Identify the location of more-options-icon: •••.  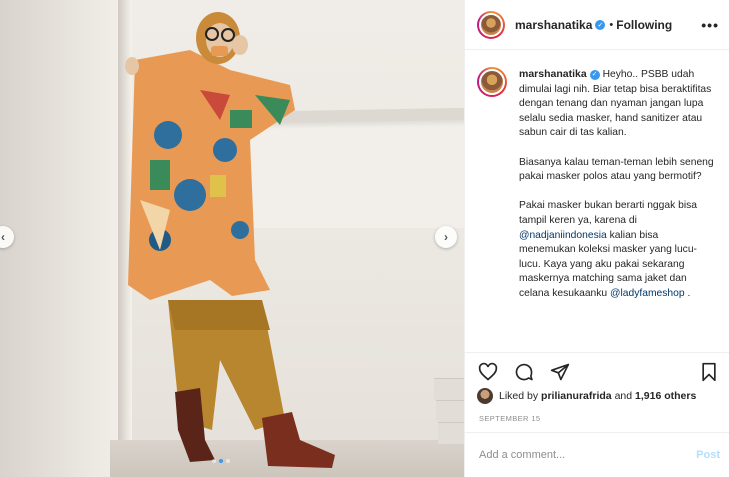
(710, 25).